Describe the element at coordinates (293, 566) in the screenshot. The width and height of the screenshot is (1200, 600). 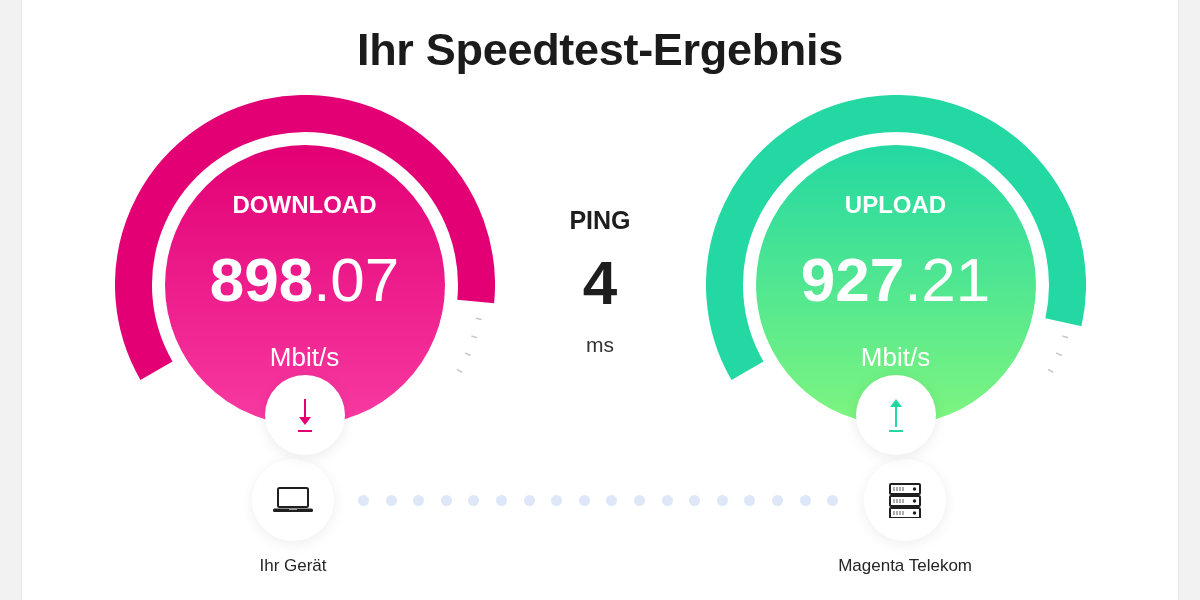
I see `endpoint-label: Ihr Gerät` at that location.